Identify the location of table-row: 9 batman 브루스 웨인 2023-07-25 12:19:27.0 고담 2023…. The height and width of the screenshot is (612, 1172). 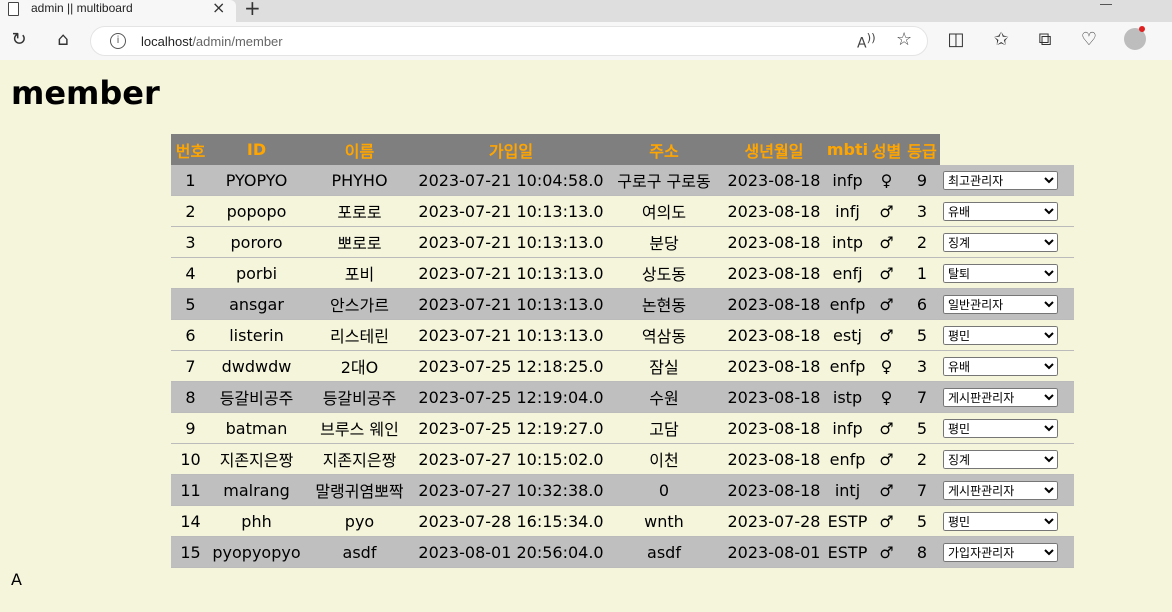
(622, 428).